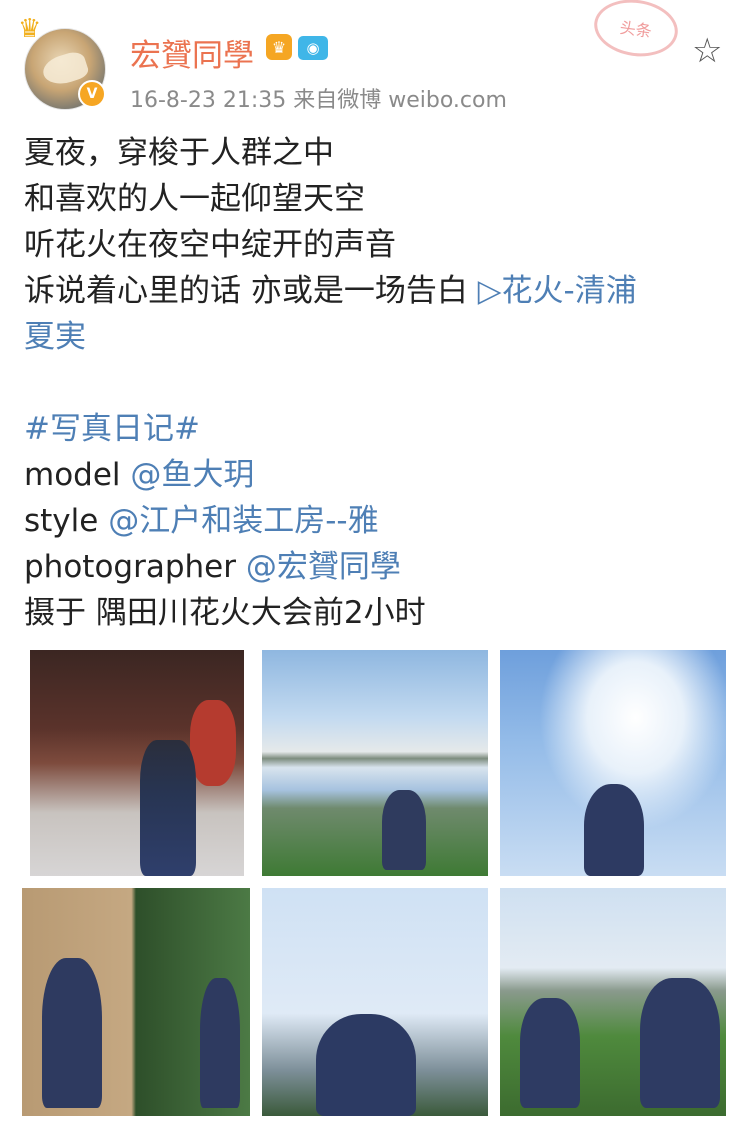  What do you see at coordinates (192, 475) in the screenshot?
I see `model-mention: @鱼大玥` at bounding box center [192, 475].